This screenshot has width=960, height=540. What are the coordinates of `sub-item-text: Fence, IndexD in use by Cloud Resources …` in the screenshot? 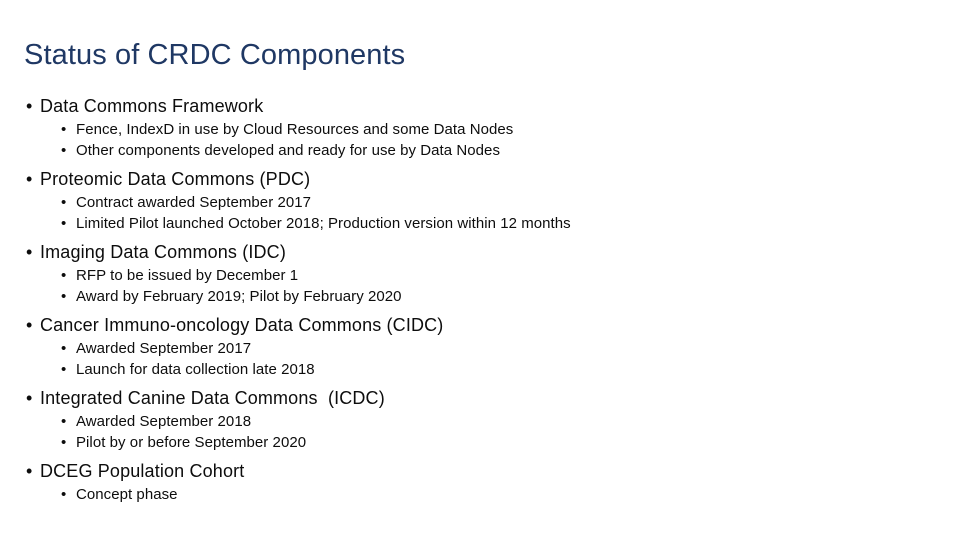 It's located at (295, 129).